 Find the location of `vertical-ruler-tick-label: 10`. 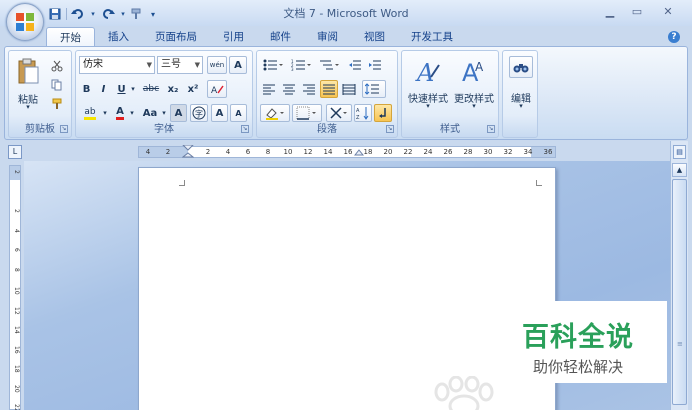

vertical-ruler-tick-label: 10 is located at coordinates (16, 291).